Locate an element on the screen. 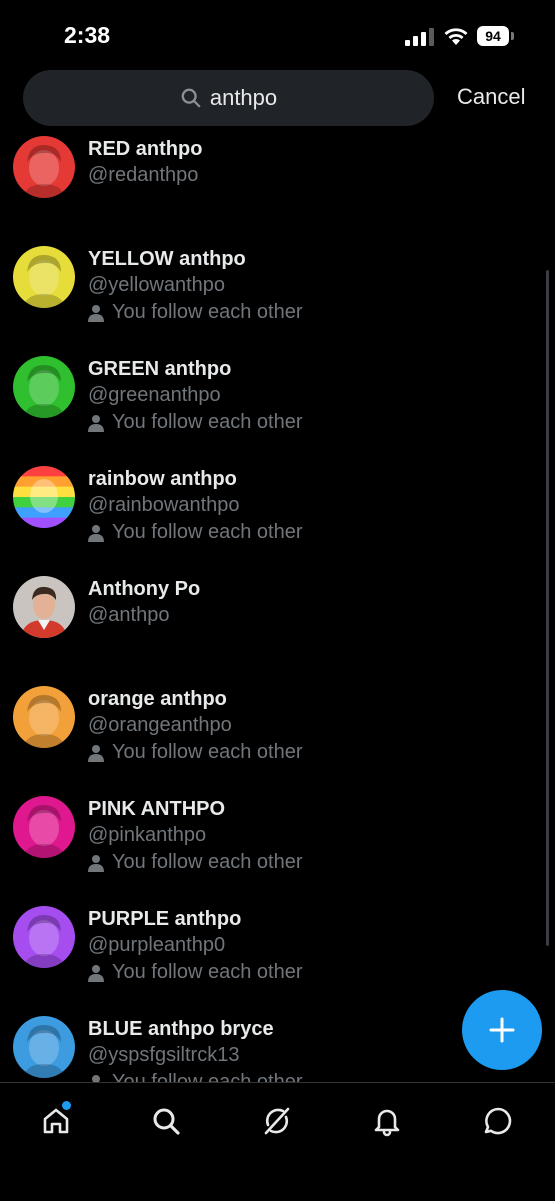 This screenshot has height=1201, width=555. search-input: anthpo is located at coordinates (228, 98).